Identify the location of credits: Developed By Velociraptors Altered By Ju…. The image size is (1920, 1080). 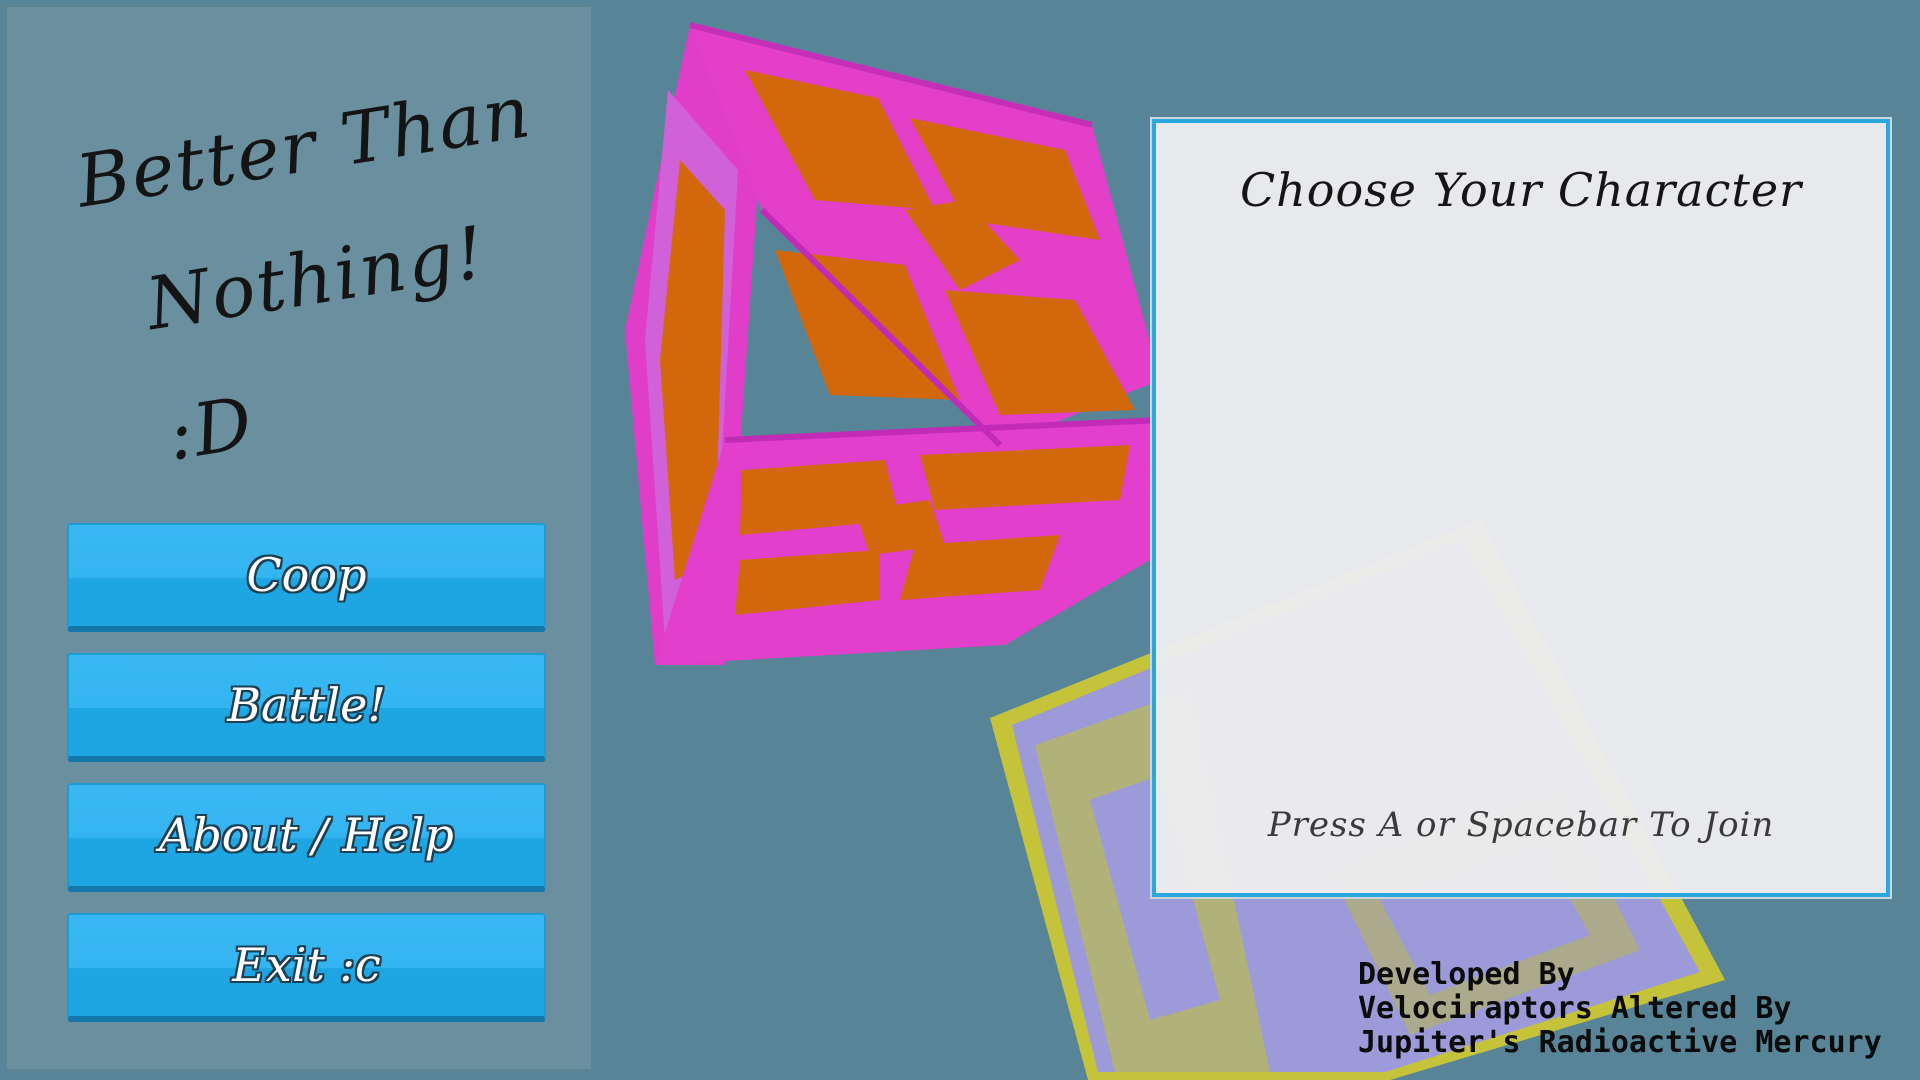
(1620, 1009).